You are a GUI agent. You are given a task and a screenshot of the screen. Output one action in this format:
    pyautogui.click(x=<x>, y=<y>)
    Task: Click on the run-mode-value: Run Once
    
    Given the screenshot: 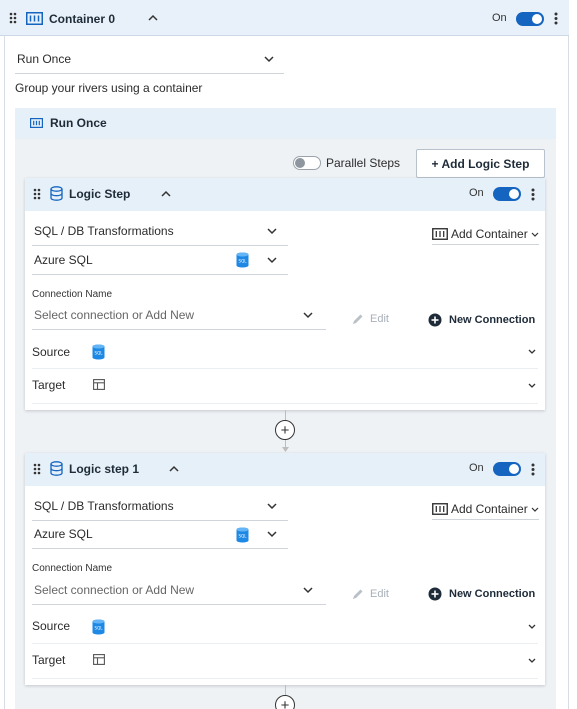 What is the action you would take?
    pyautogui.click(x=44, y=59)
    